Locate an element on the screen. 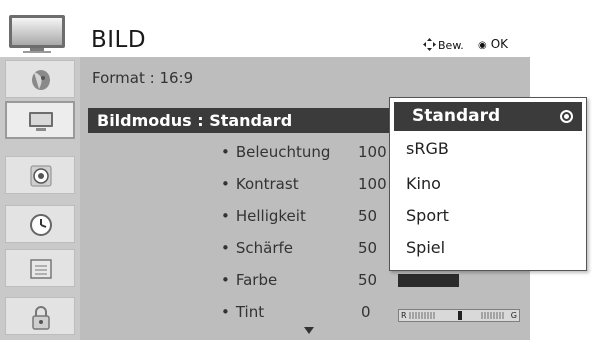  setting-color: • Farbe is located at coordinates (249, 280).